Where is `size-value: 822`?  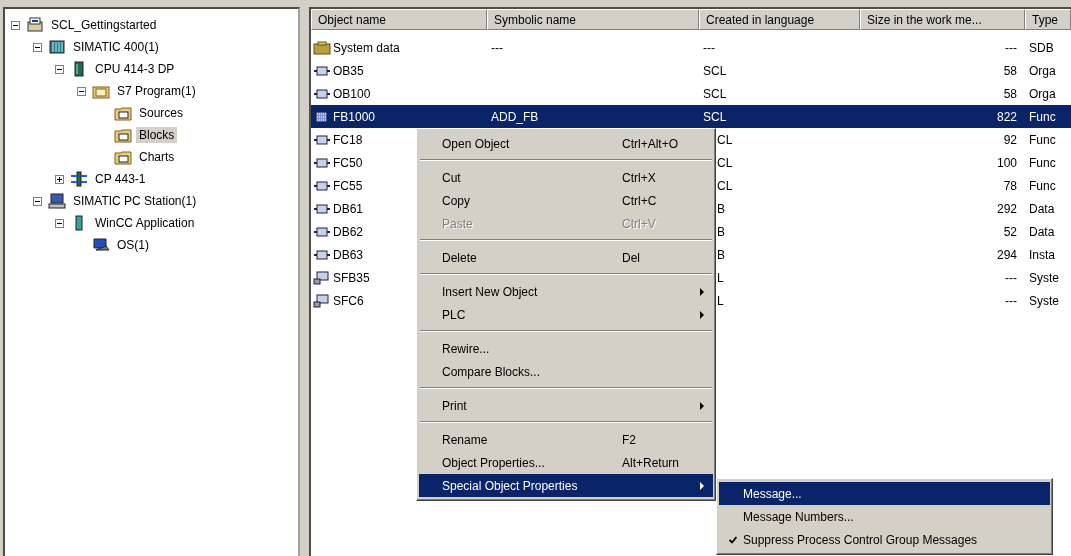
size-value: 822 is located at coordinates (1006, 116).